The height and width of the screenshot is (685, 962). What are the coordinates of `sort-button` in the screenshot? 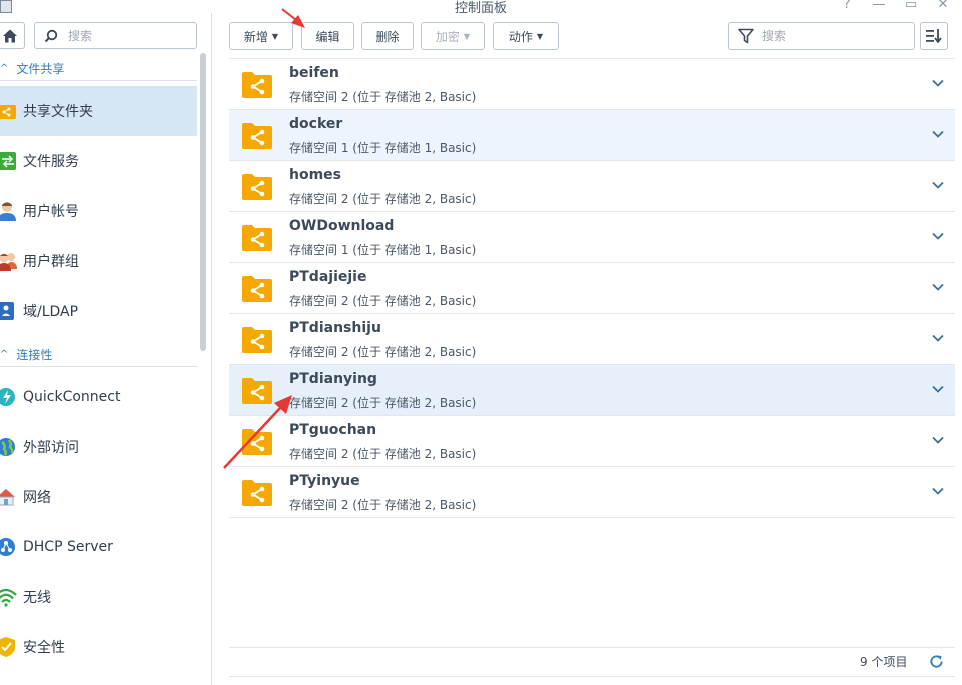 It's located at (934, 36).